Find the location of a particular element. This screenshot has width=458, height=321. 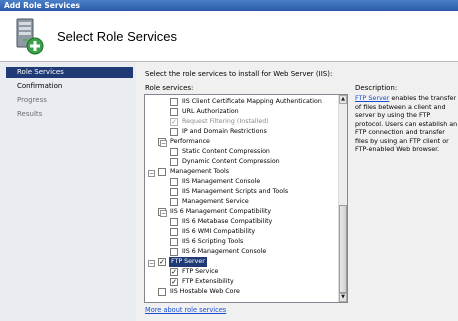

tree-item-label: Request Filtering (Installed) is located at coordinates (225, 121).